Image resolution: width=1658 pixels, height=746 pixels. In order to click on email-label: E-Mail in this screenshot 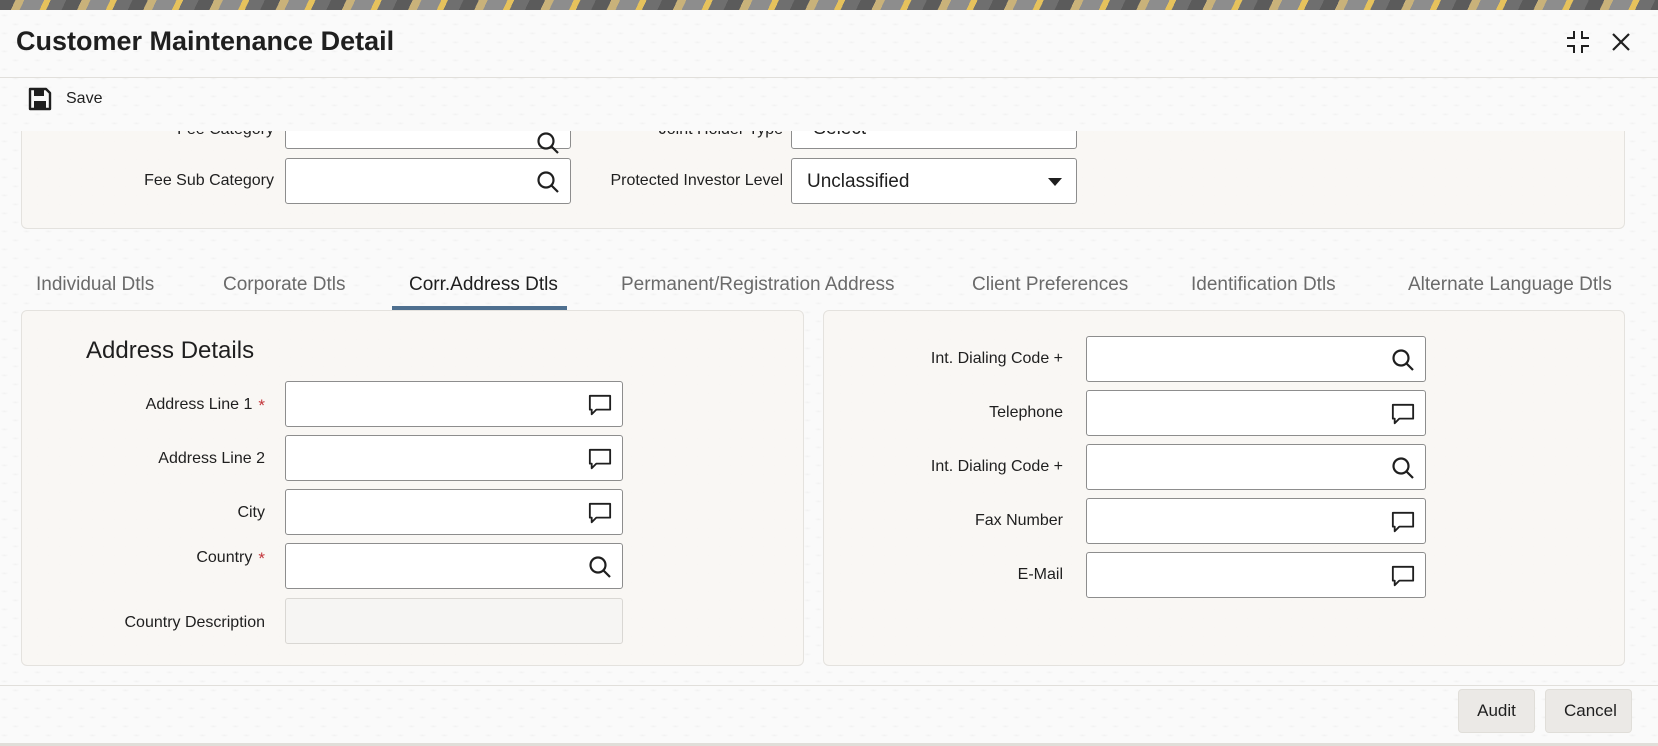, I will do `click(1040, 574)`.